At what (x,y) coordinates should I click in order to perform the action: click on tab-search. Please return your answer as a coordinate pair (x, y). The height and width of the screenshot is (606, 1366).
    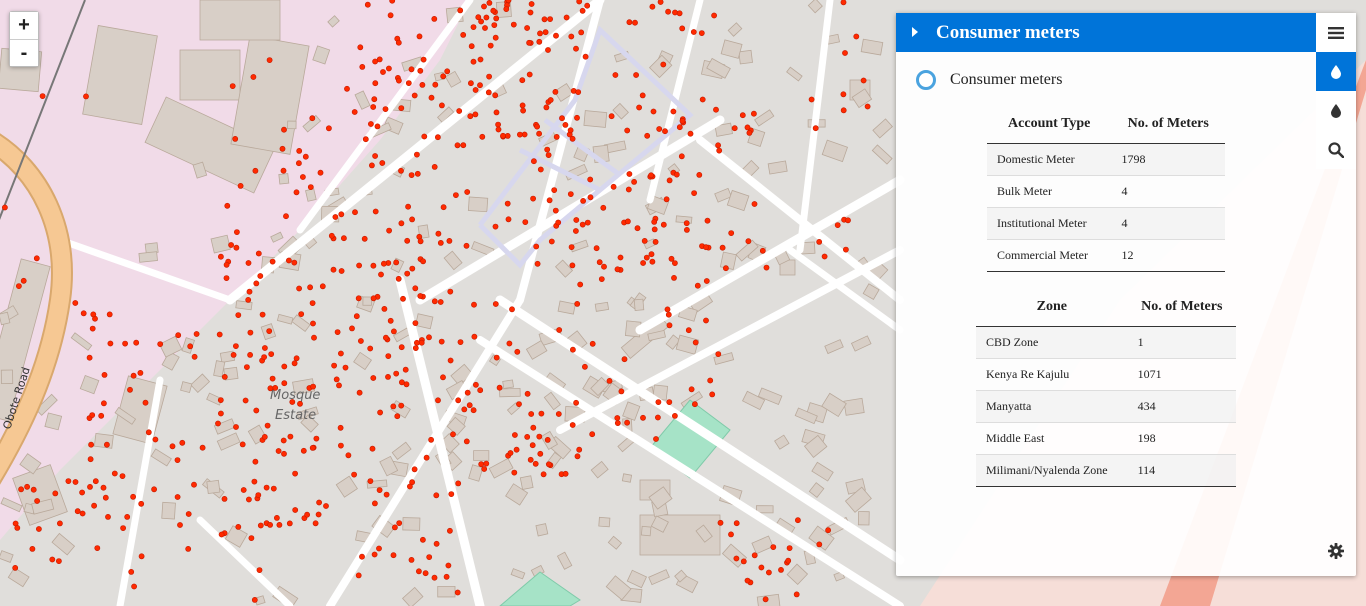
    Looking at the image, I should click on (1336, 149).